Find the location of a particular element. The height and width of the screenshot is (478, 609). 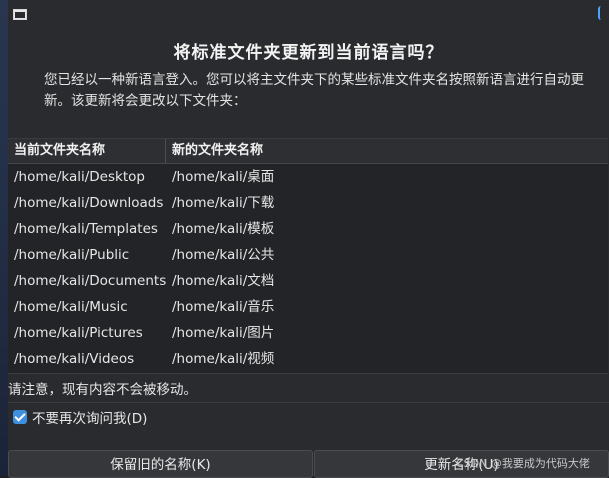

new-folder-cell: /home/kali/公共 is located at coordinates (223, 255).